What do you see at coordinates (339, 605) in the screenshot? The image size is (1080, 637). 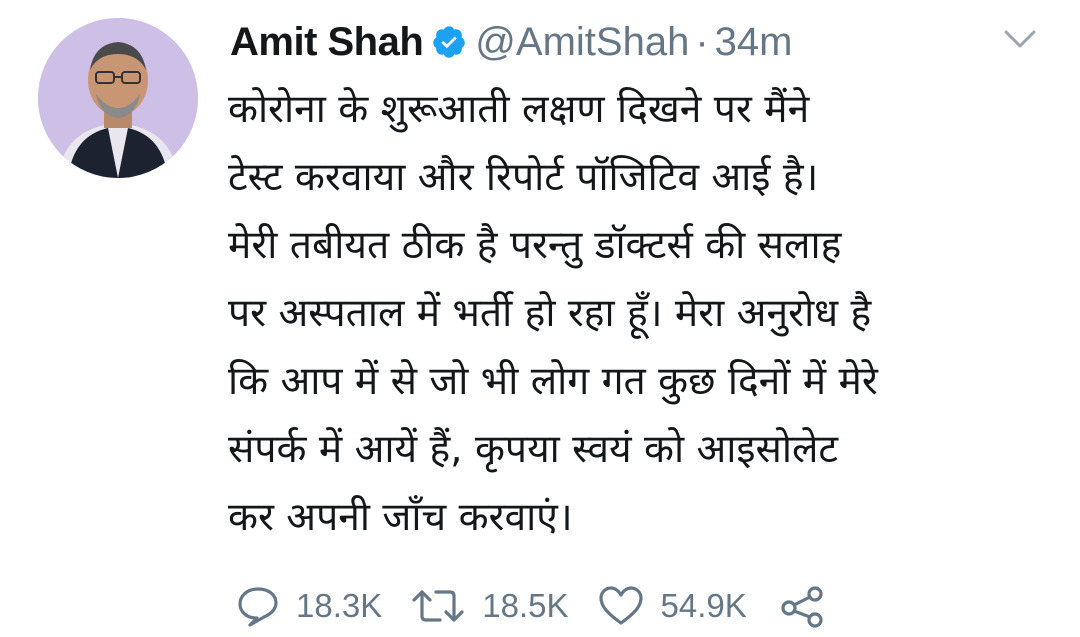 I see `reply-count: 18.3K` at bounding box center [339, 605].